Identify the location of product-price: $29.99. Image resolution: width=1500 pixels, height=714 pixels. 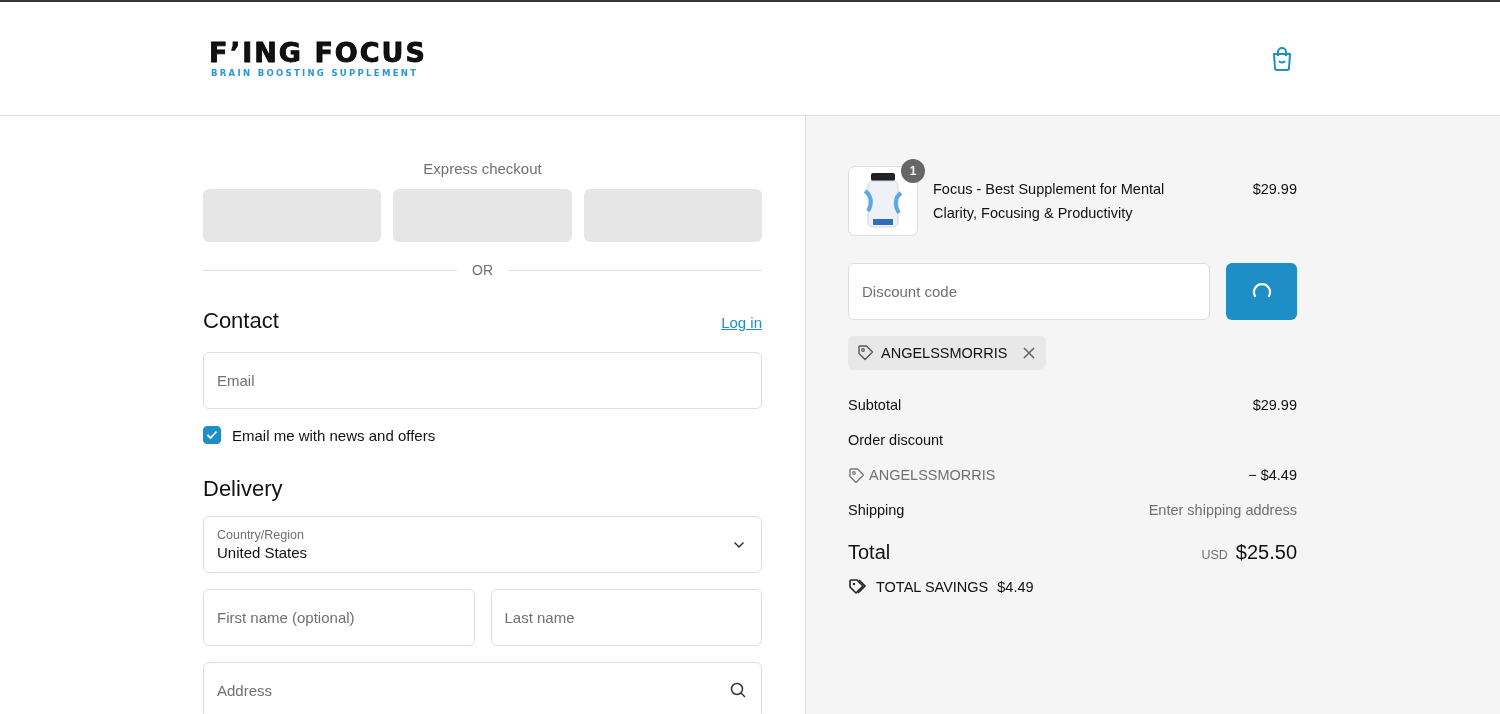
(1274, 189).